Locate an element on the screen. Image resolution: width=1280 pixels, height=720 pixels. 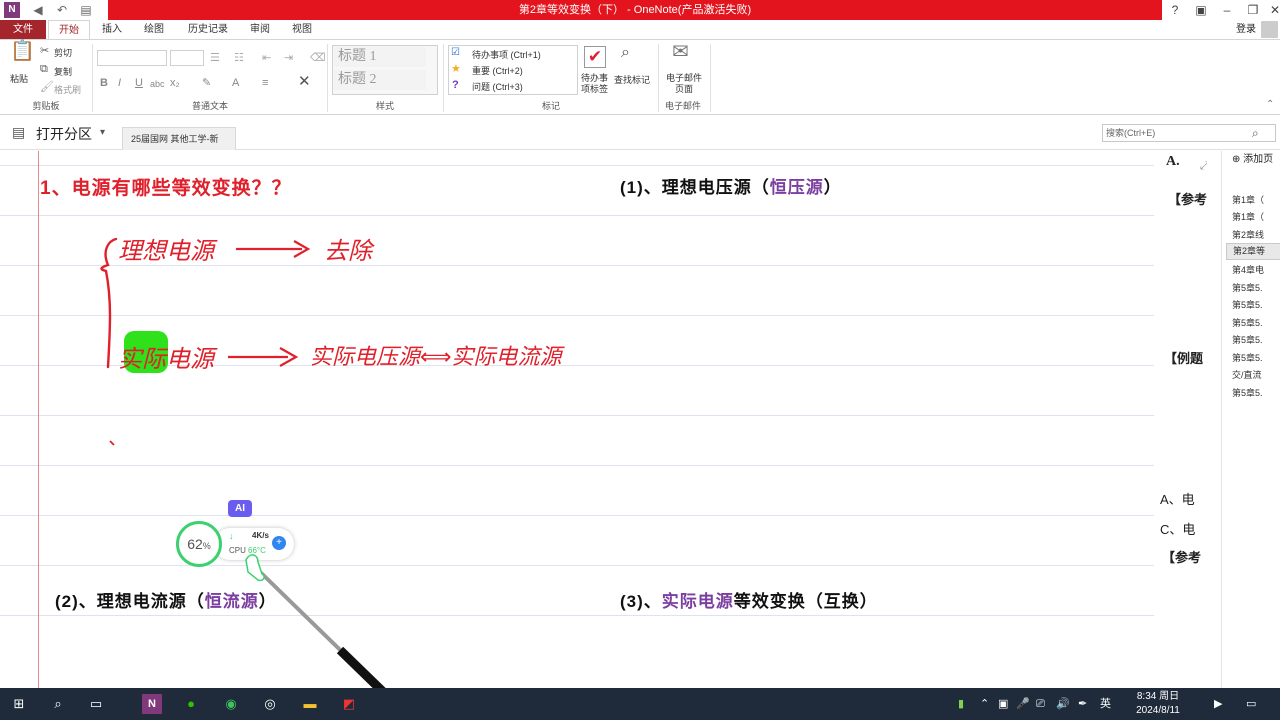
rule-line is located at coordinates (577, 215).